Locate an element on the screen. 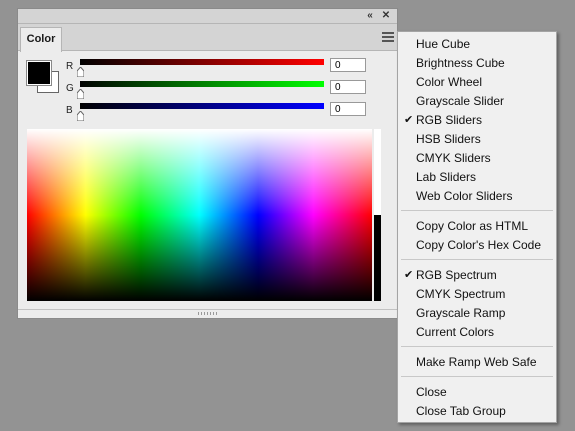 This screenshot has width=575, height=431. channel-slider-r is located at coordinates (80, 72).